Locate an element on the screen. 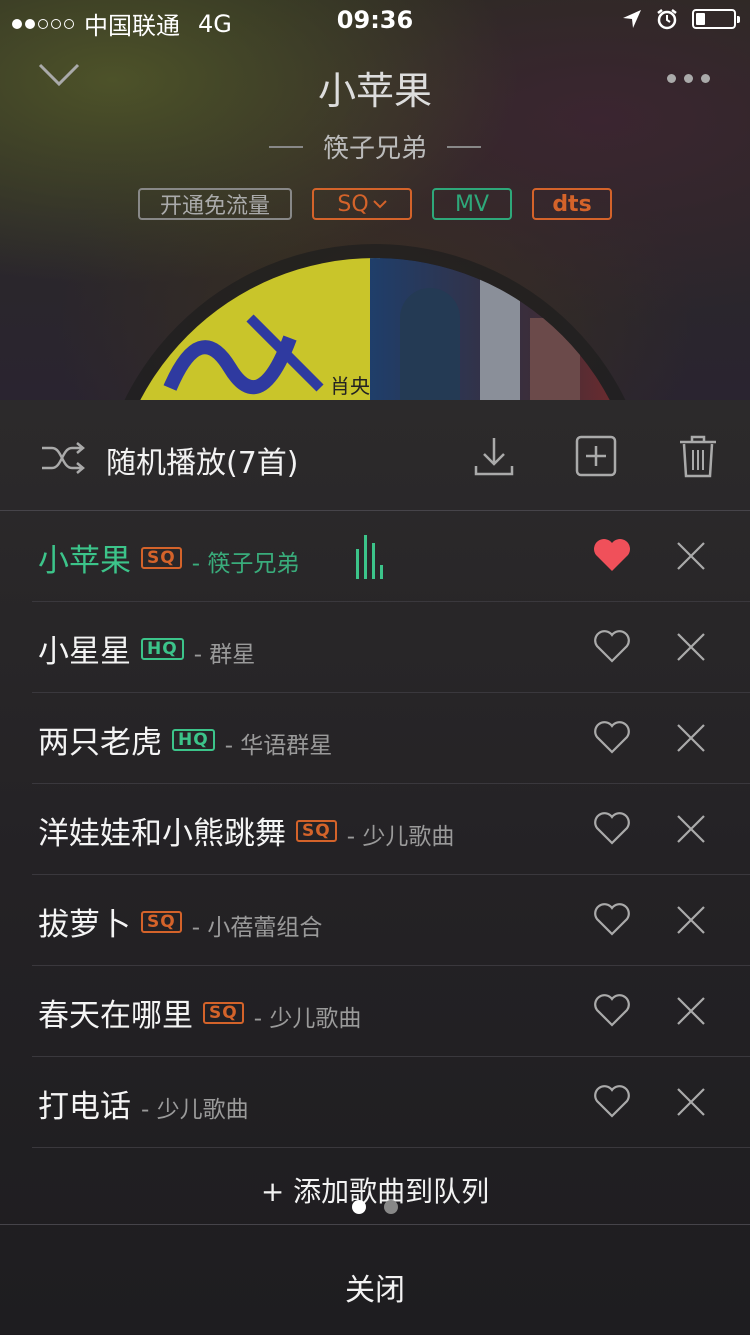 This screenshot has width=750, height=1335. now-playing-artist: 筷子兄弟 is located at coordinates (374, 149).